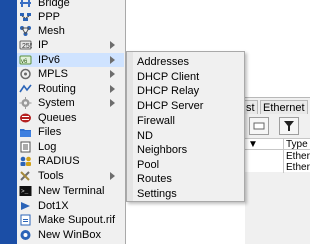 Image resolution: width=320 pixels, height=244 pixels. I want to click on submenu-item-dhcp-server: DHCP Server, so click(189, 106).